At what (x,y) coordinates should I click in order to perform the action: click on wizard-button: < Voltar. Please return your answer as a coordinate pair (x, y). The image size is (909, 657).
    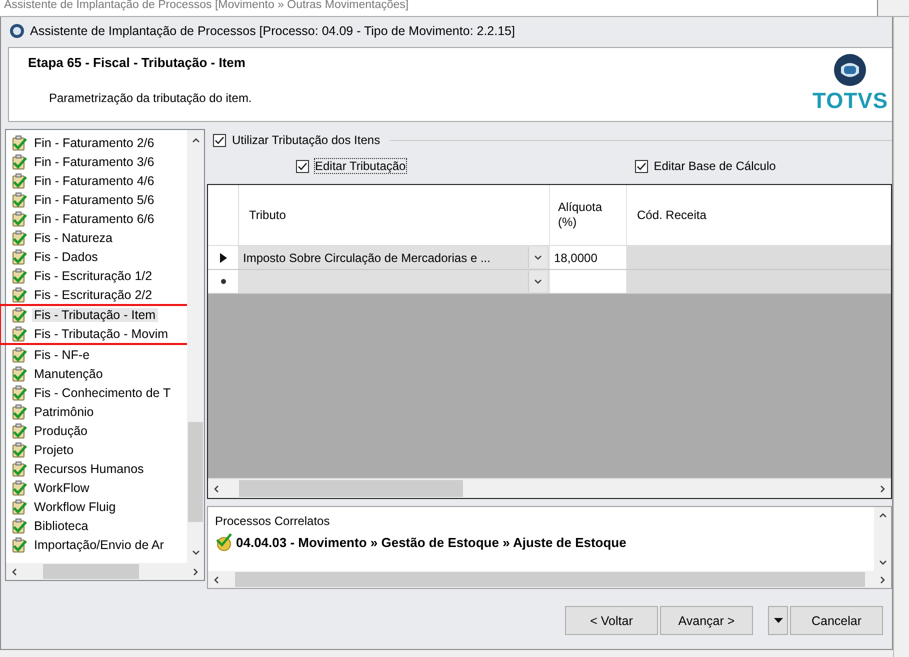
    Looking at the image, I should click on (611, 620).